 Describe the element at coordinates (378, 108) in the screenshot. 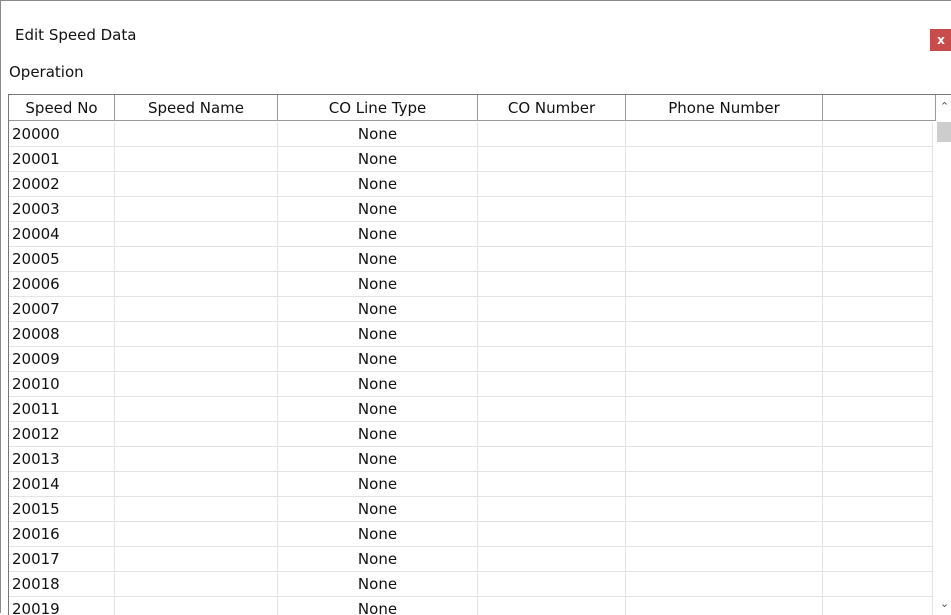

I see `column-header-co-line-type: CO Line Type` at that location.